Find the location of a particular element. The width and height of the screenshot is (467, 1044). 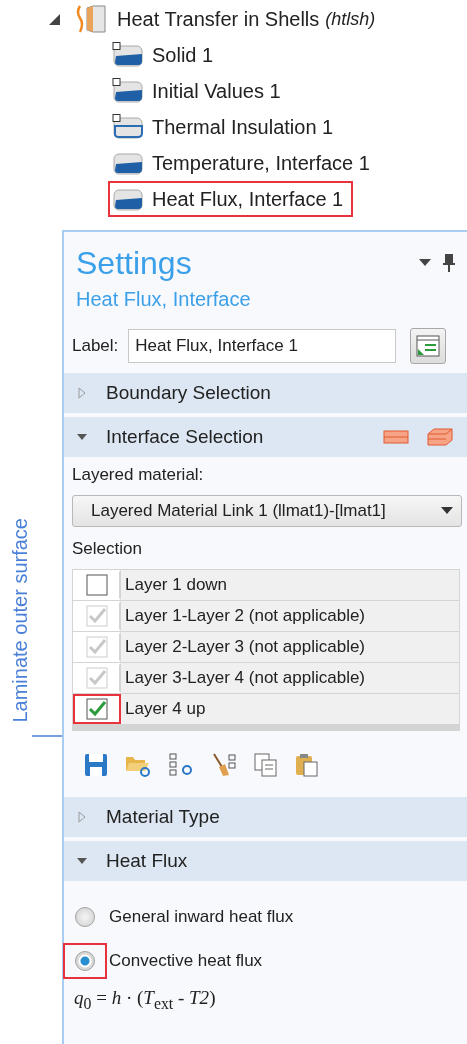

tree-item: Temperature, Interface 1 is located at coordinates (244, 163).